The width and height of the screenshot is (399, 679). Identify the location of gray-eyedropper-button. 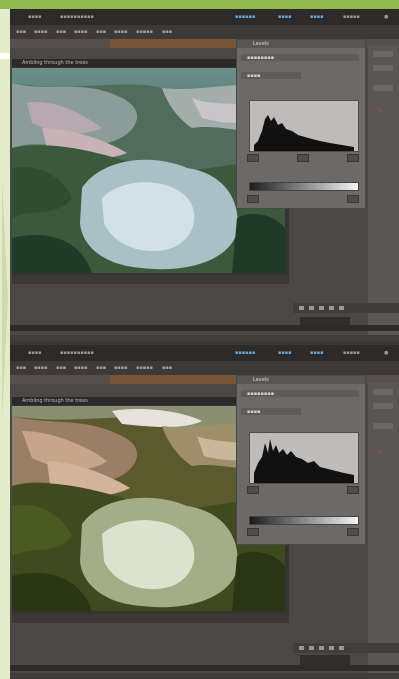
(303, 158).